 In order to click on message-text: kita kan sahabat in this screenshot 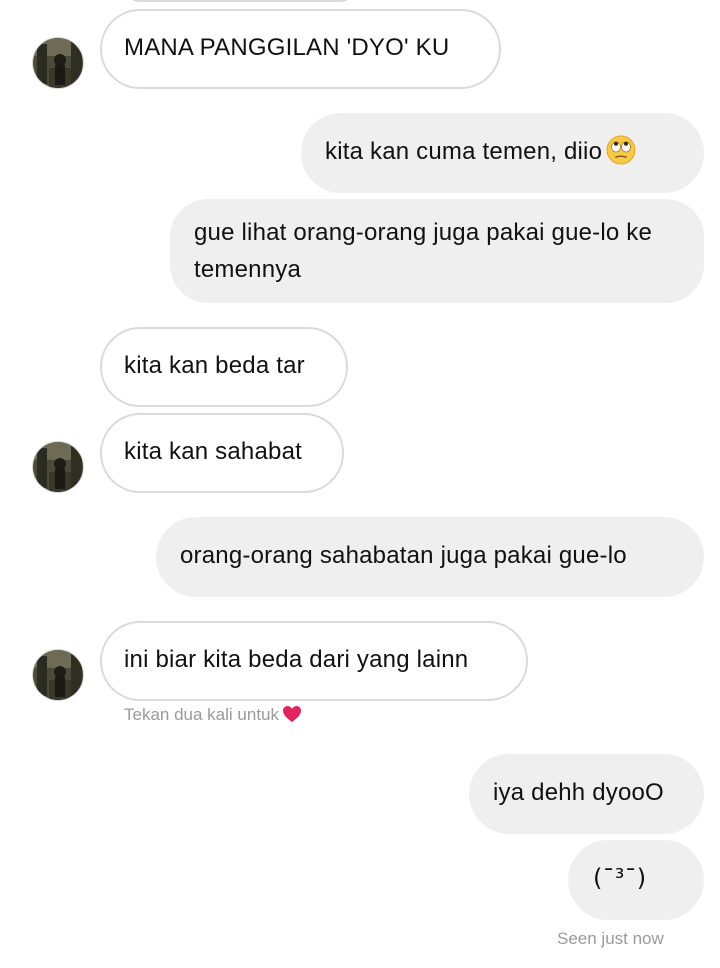, I will do `click(213, 451)`.